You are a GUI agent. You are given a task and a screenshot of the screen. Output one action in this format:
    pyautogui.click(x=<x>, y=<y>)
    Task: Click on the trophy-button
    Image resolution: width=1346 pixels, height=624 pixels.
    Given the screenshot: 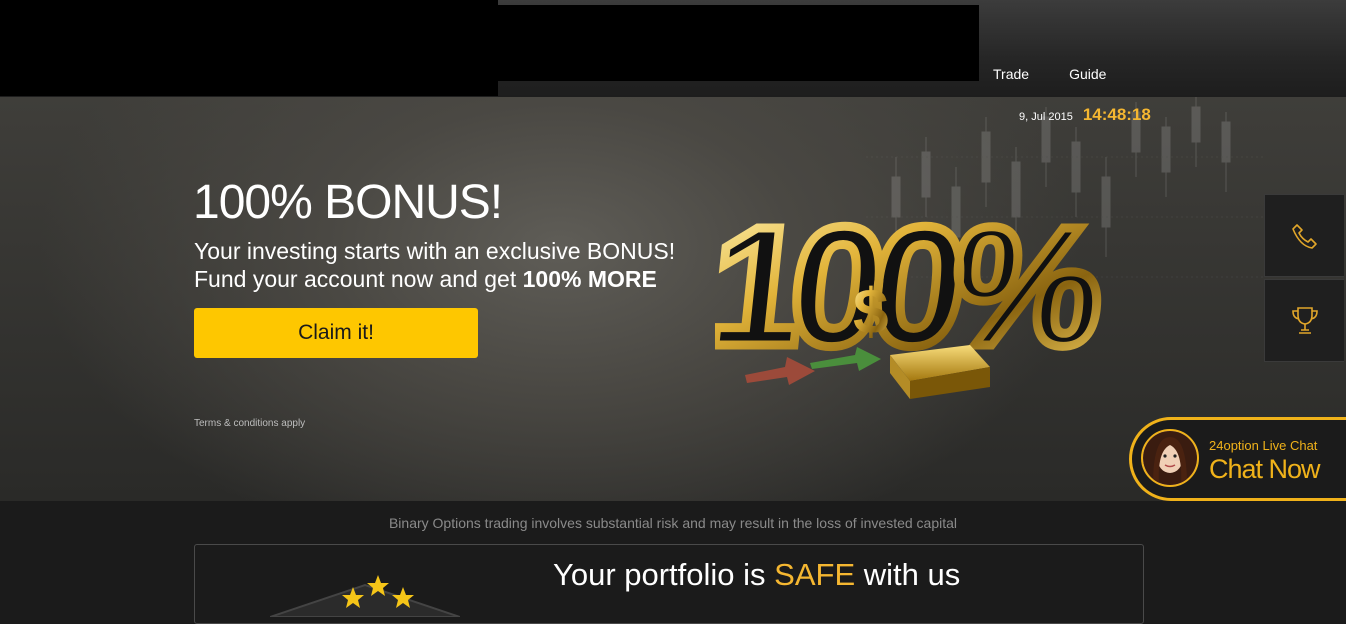 What is the action you would take?
    pyautogui.click(x=1304, y=320)
    